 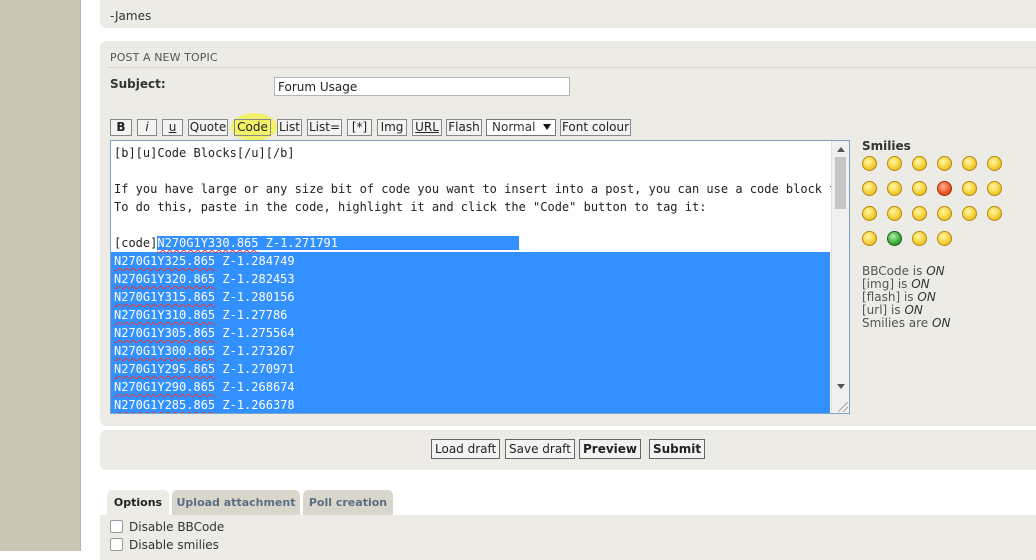 What do you see at coordinates (165, 351) in the screenshot?
I see `spellcheck-word: N270G1Y300.865` at bounding box center [165, 351].